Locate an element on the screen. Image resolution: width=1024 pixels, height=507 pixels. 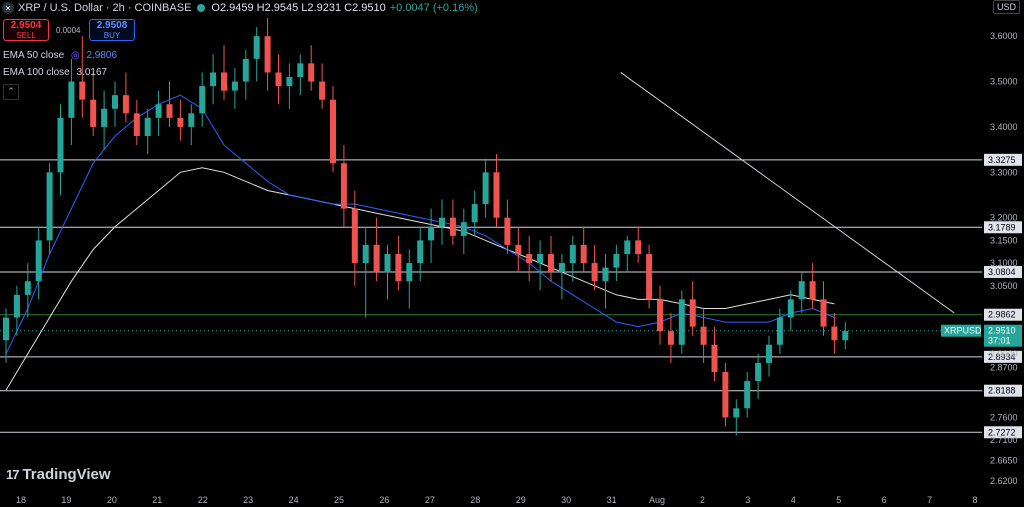
indicator-ema100: EMA 100 close 3.0167 is located at coordinates (55, 72).